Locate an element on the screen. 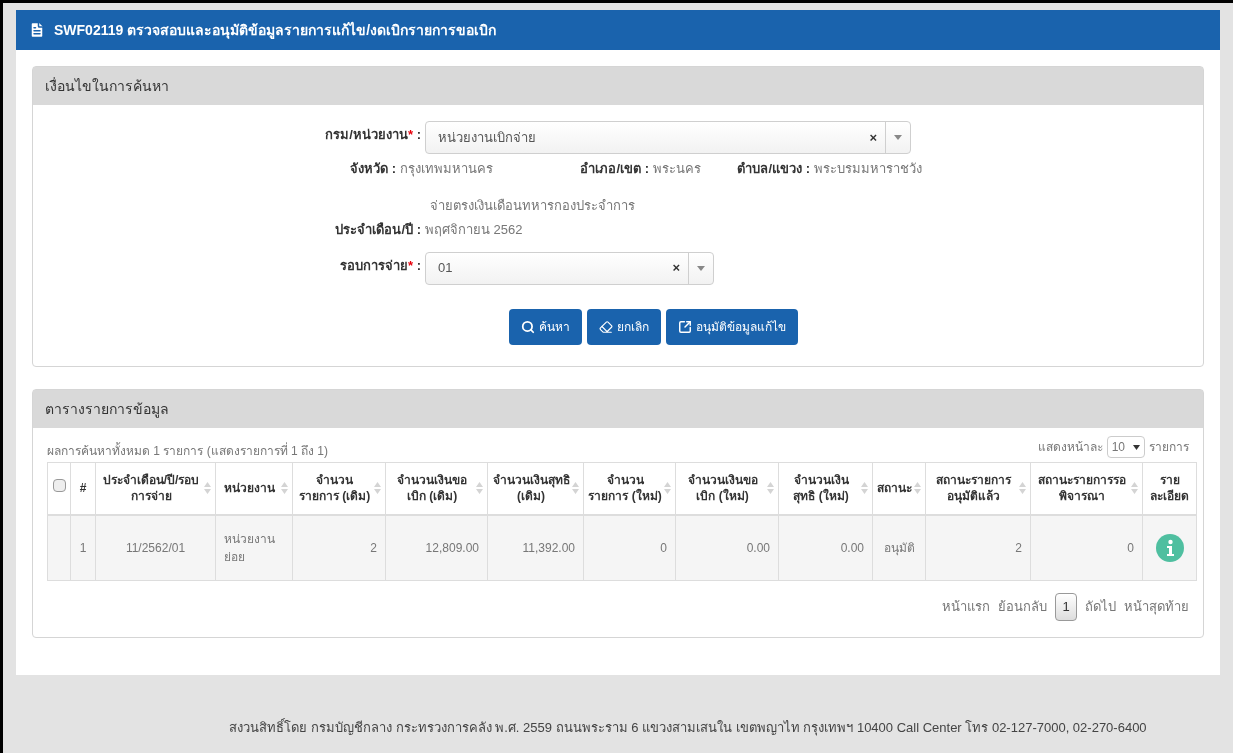 This screenshot has width=1233, height=753. approve-button: อนุมัติข้อมูลแก้ไข is located at coordinates (731, 326).